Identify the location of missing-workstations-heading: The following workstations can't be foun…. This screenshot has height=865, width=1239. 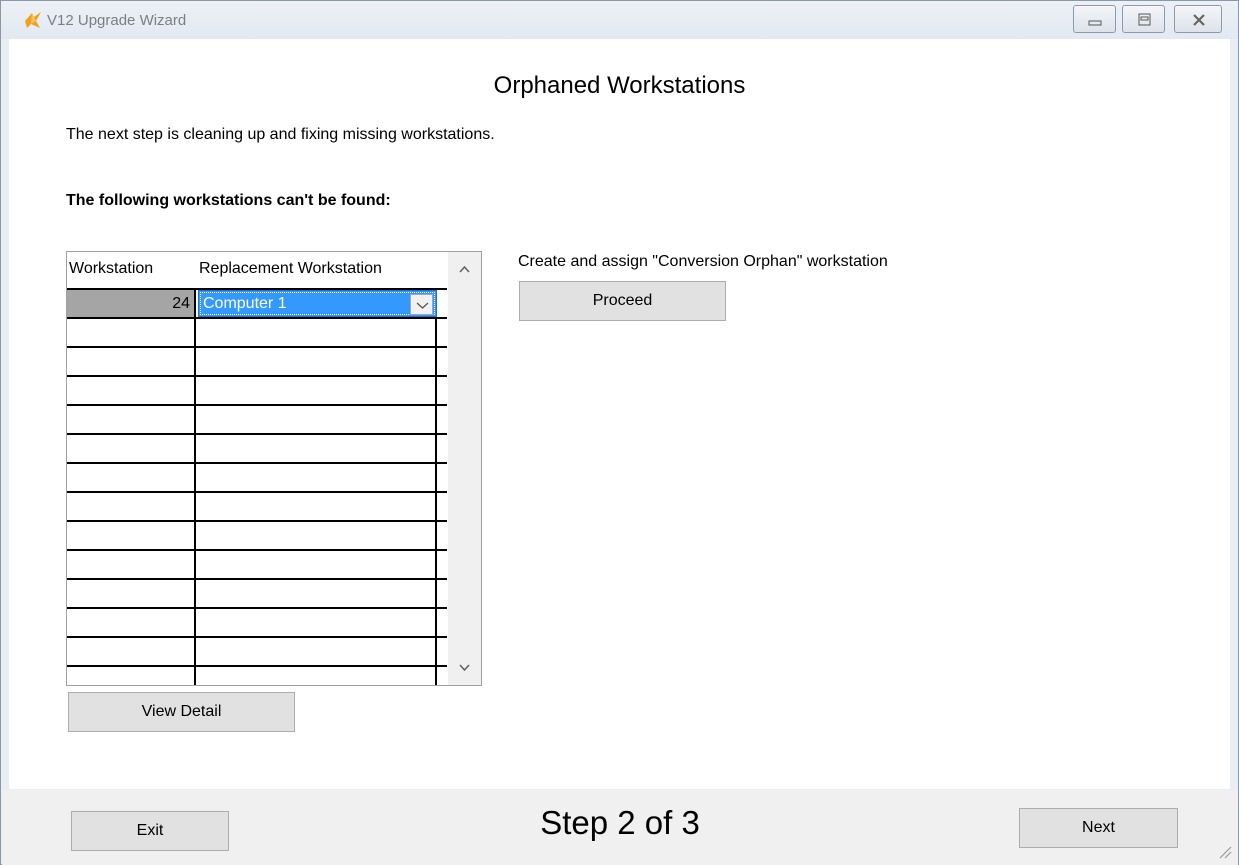
(228, 200).